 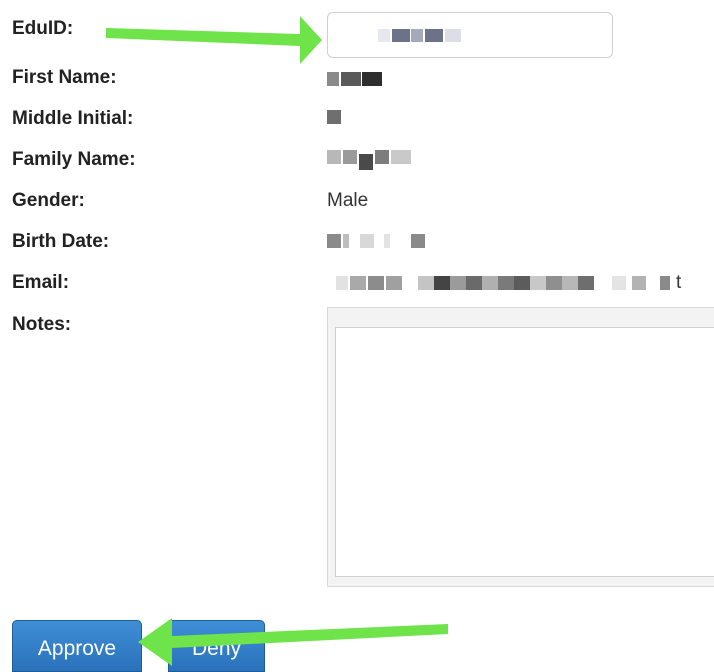 What do you see at coordinates (348, 200) in the screenshot?
I see `gender-value: Male` at bounding box center [348, 200].